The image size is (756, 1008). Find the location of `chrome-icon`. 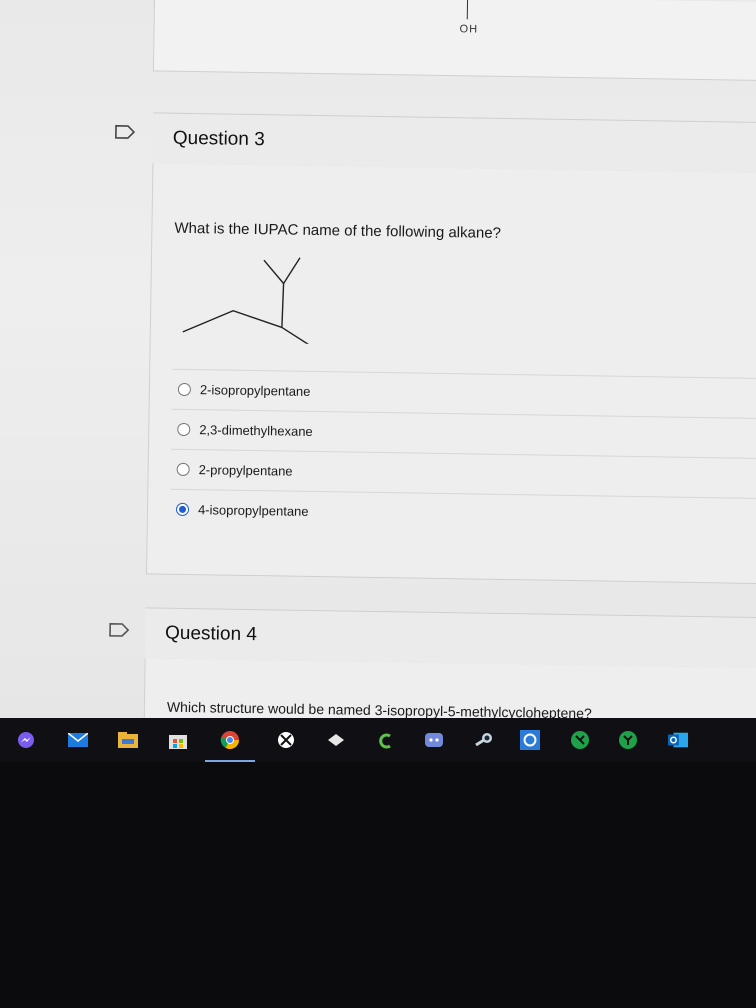

chrome-icon is located at coordinates (230, 740).